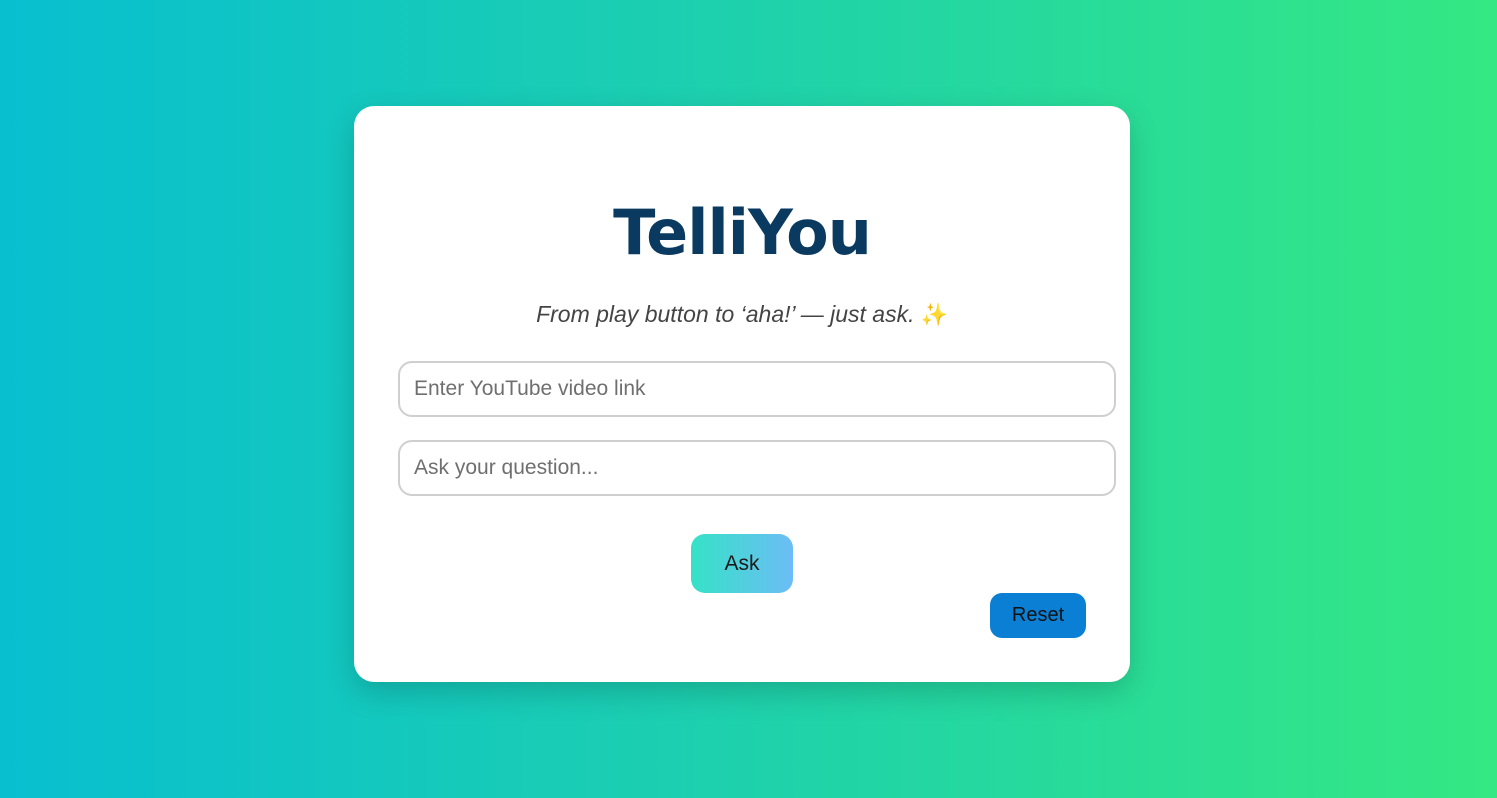 This screenshot has width=1497, height=798. What do you see at coordinates (742, 563) in the screenshot?
I see `ask-button: Ask` at bounding box center [742, 563].